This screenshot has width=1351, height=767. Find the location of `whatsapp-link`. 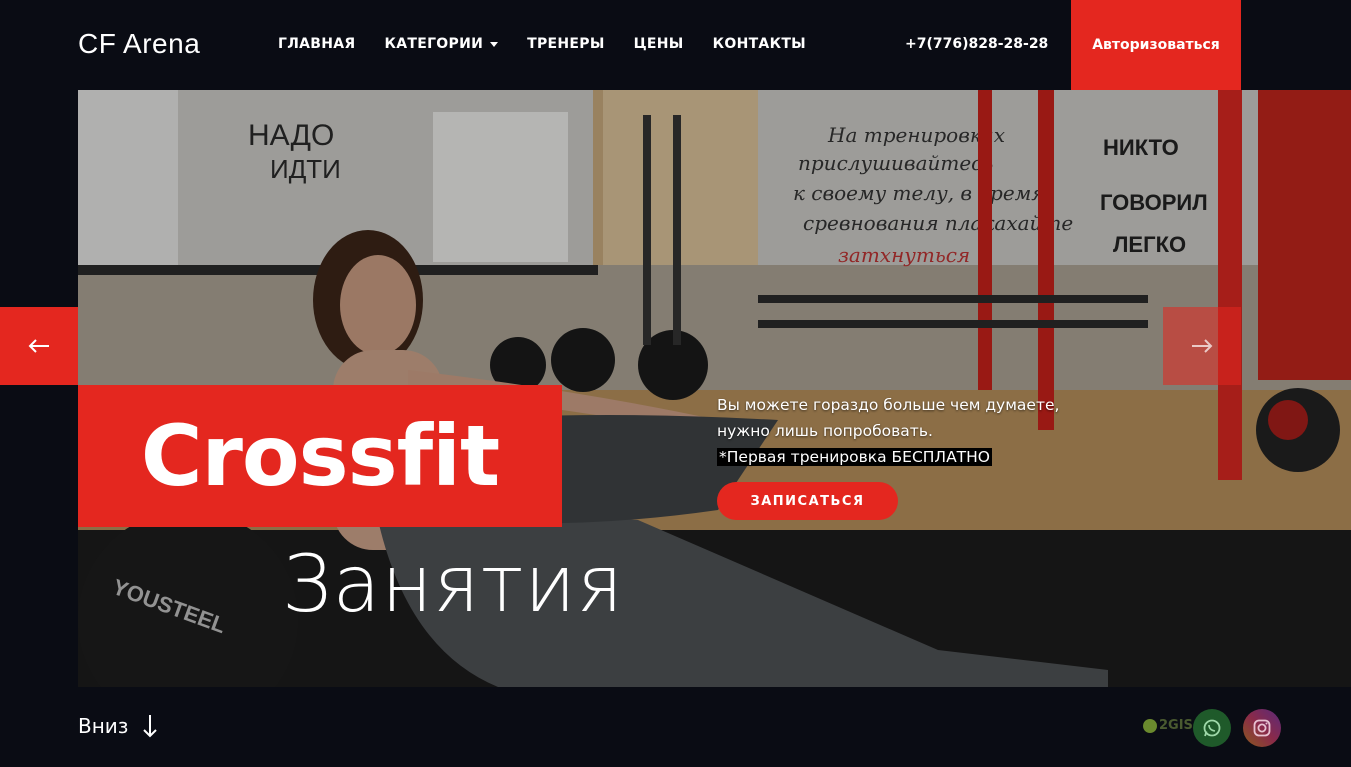

whatsapp-link is located at coordinates (1212, 728).